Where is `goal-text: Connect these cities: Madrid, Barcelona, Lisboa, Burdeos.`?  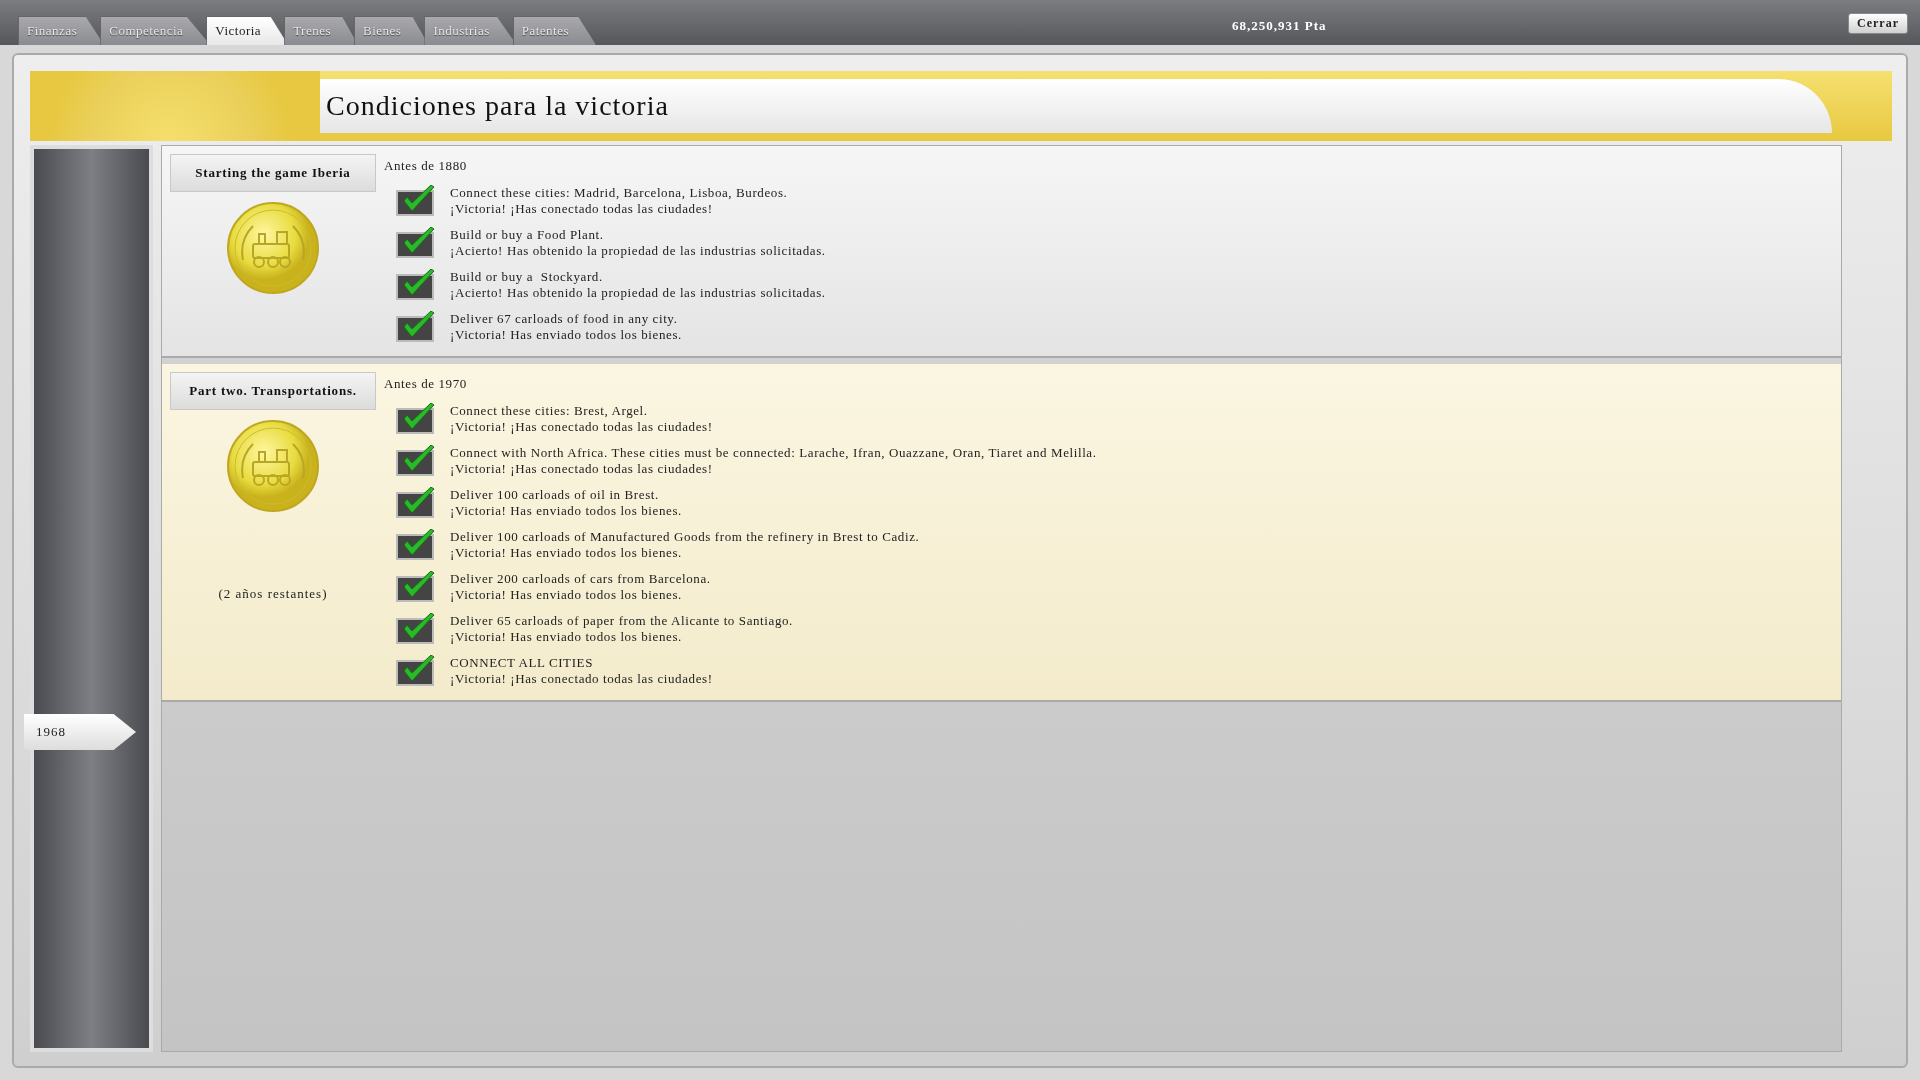 goal-text: Connect these cities: Madrid, Barcelona, Lisboa, Burdeos. is located at coordinates (619, 193).